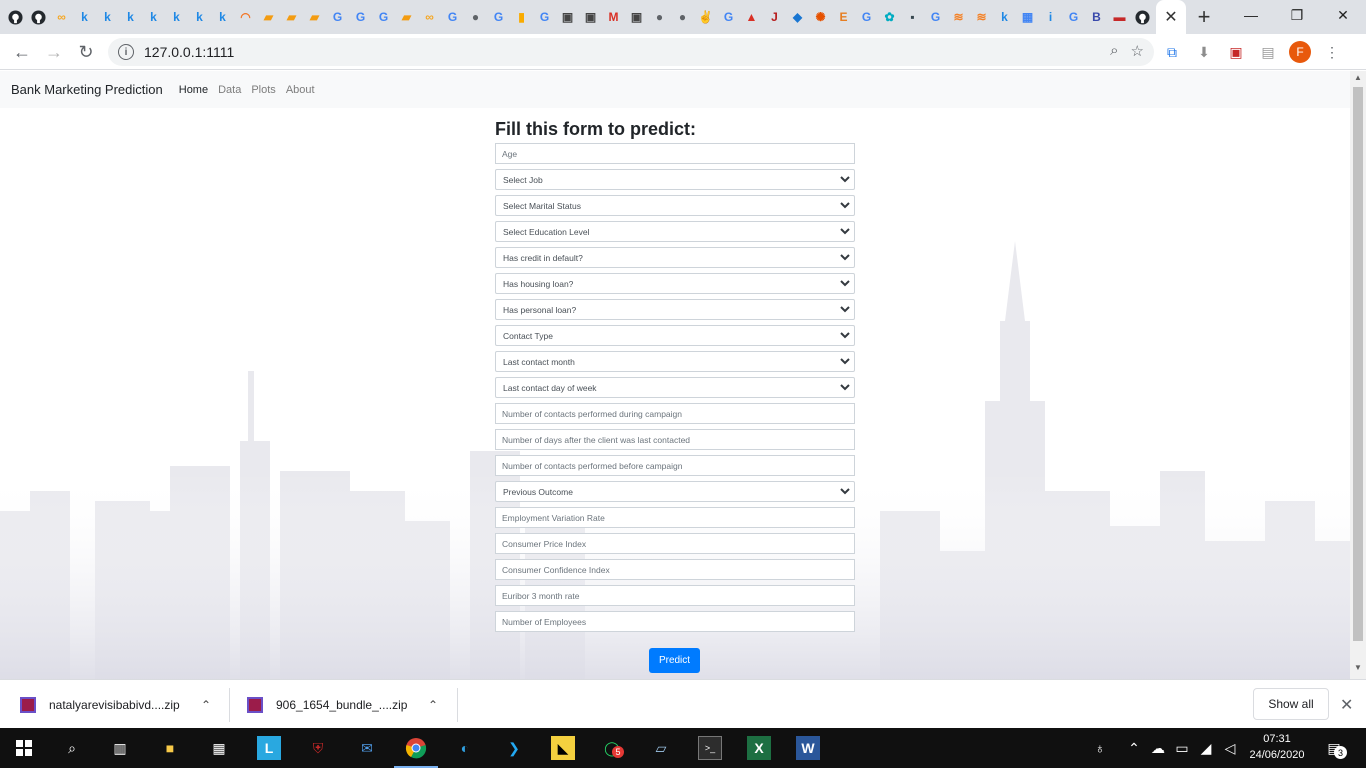 The height and width of the screenshot is (768, 1366). Describe the element at coordinates (613, 17) in the screenshot. I see `tab-26: M` at that location.